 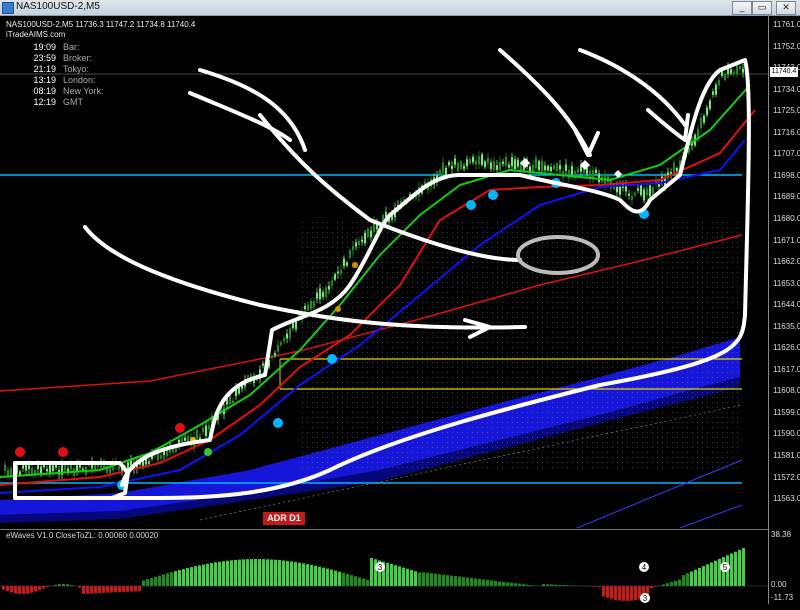 I want to click on close-button: ✕, so click(x=786, y=8).